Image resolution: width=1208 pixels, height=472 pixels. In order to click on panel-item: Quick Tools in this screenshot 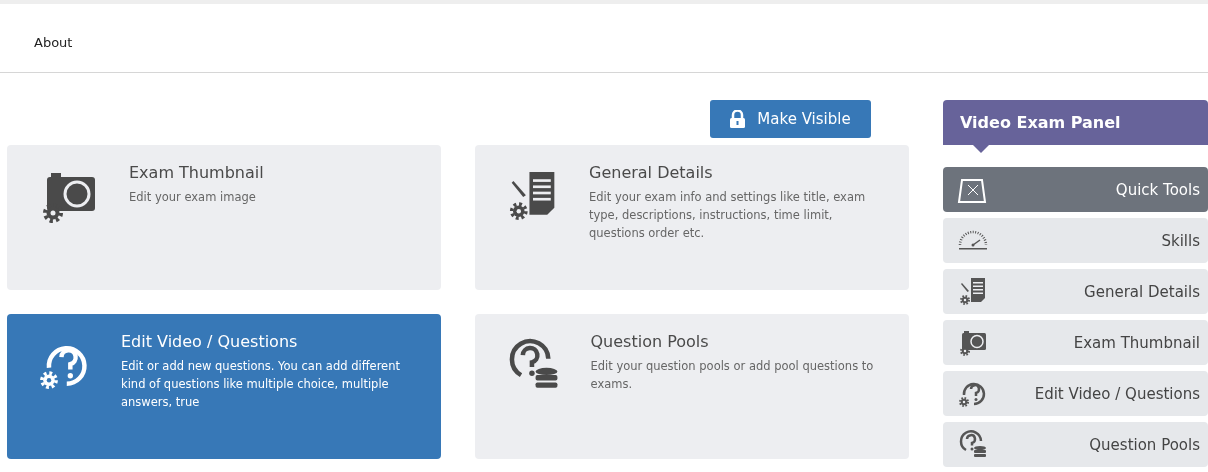, I will do `click(1075, 189)`.